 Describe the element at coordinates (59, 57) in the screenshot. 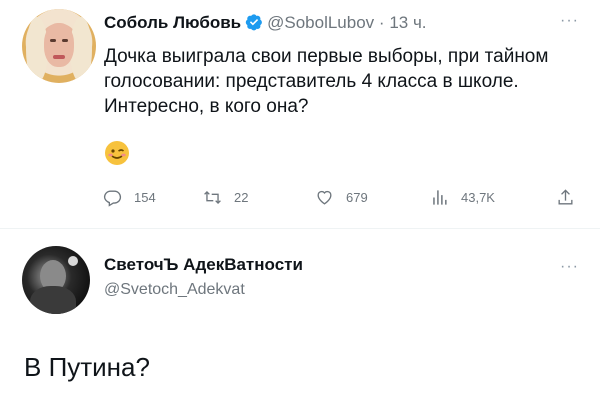

I see `avatar-lips` at that location.